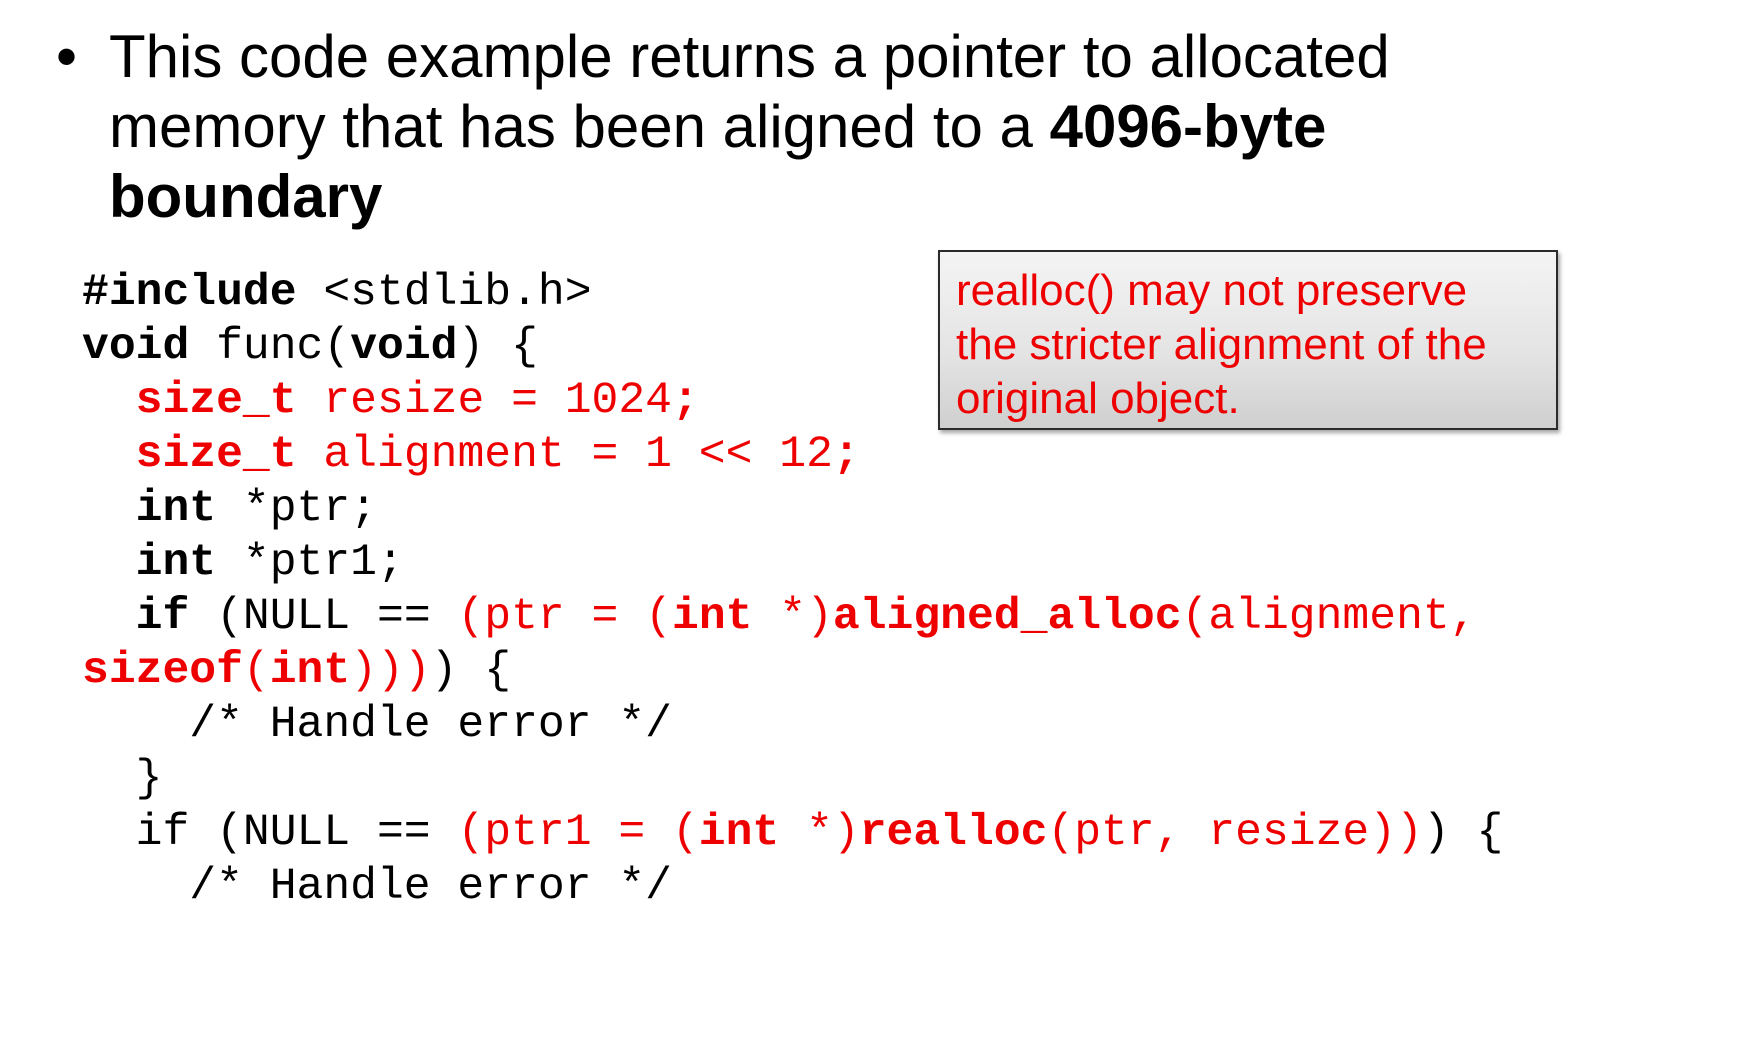  I want to click on bullet-text-line-2: memory that has been aligned to a, so click(579, 126).